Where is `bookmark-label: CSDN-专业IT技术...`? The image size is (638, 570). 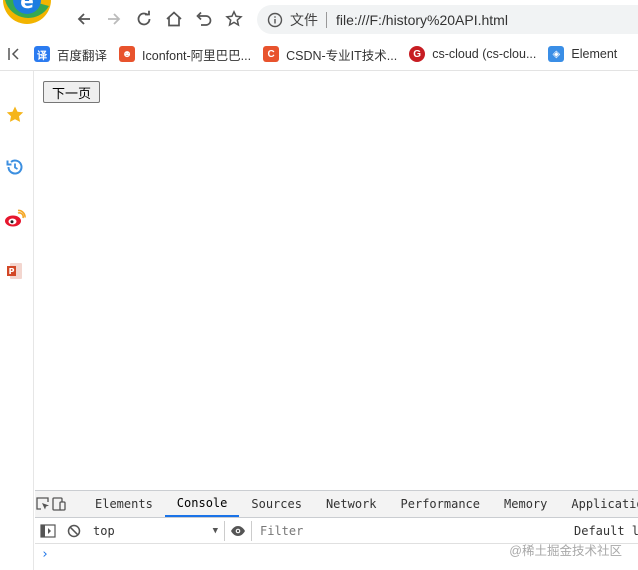 bookmark-label: CSDN-专业IT技术... is located at coordinates (342, 55).